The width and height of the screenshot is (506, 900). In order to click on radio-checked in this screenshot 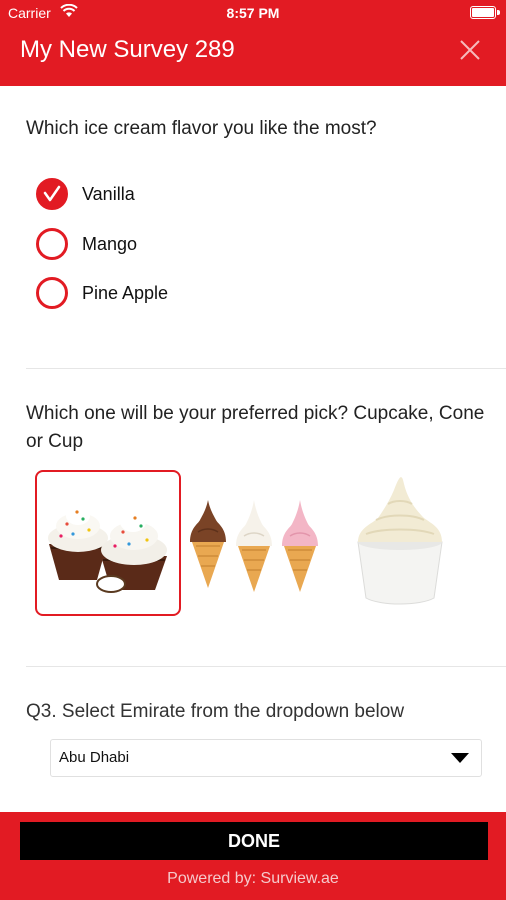, I will do `click(52, 194)`.